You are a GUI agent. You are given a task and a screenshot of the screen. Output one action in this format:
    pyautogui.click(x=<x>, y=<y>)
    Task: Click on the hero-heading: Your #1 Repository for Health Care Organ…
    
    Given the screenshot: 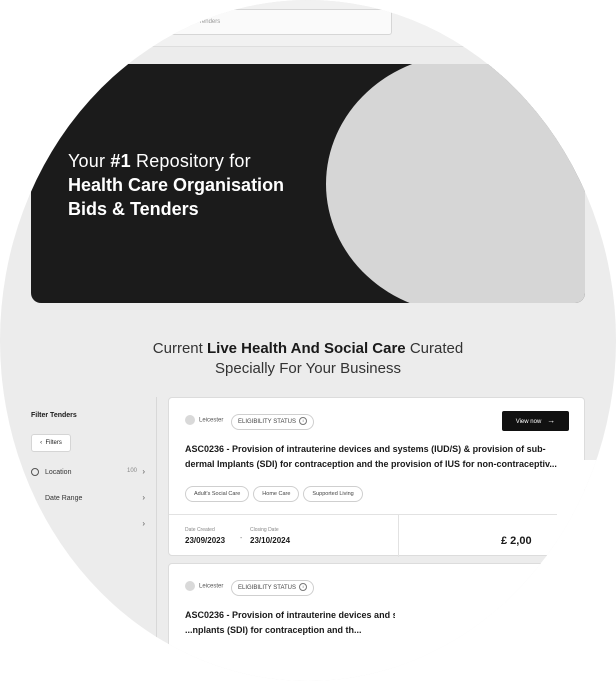 What is the action you would take?
    pyautogui.click(x=176, y=185)
    